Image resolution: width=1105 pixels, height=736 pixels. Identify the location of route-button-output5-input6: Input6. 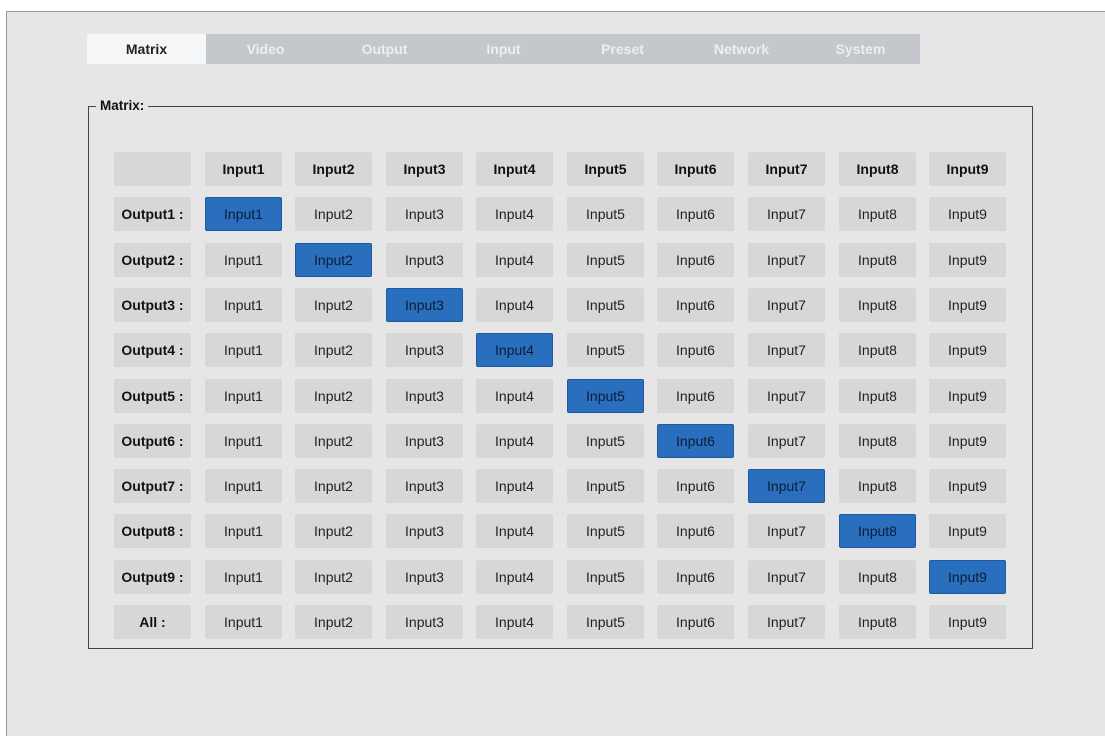
(695, 396).